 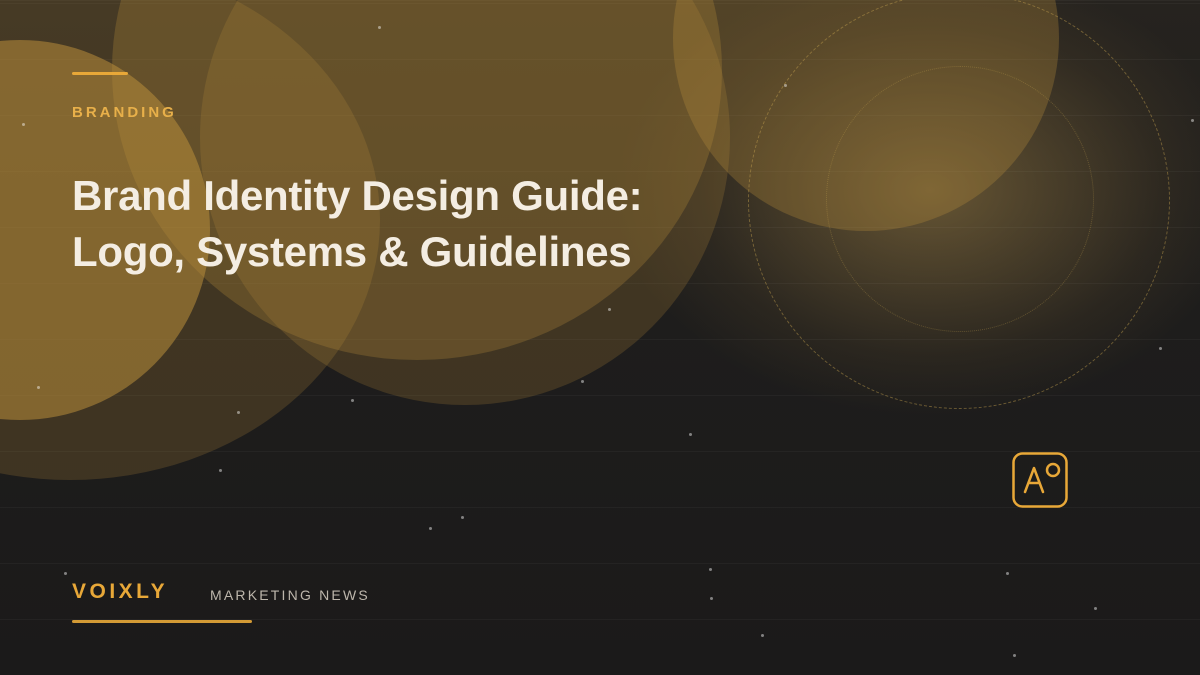 What do you see at coordinates (100, 73) in the screenshot?
I see `accent-bar` at bounding box center [100, 73].